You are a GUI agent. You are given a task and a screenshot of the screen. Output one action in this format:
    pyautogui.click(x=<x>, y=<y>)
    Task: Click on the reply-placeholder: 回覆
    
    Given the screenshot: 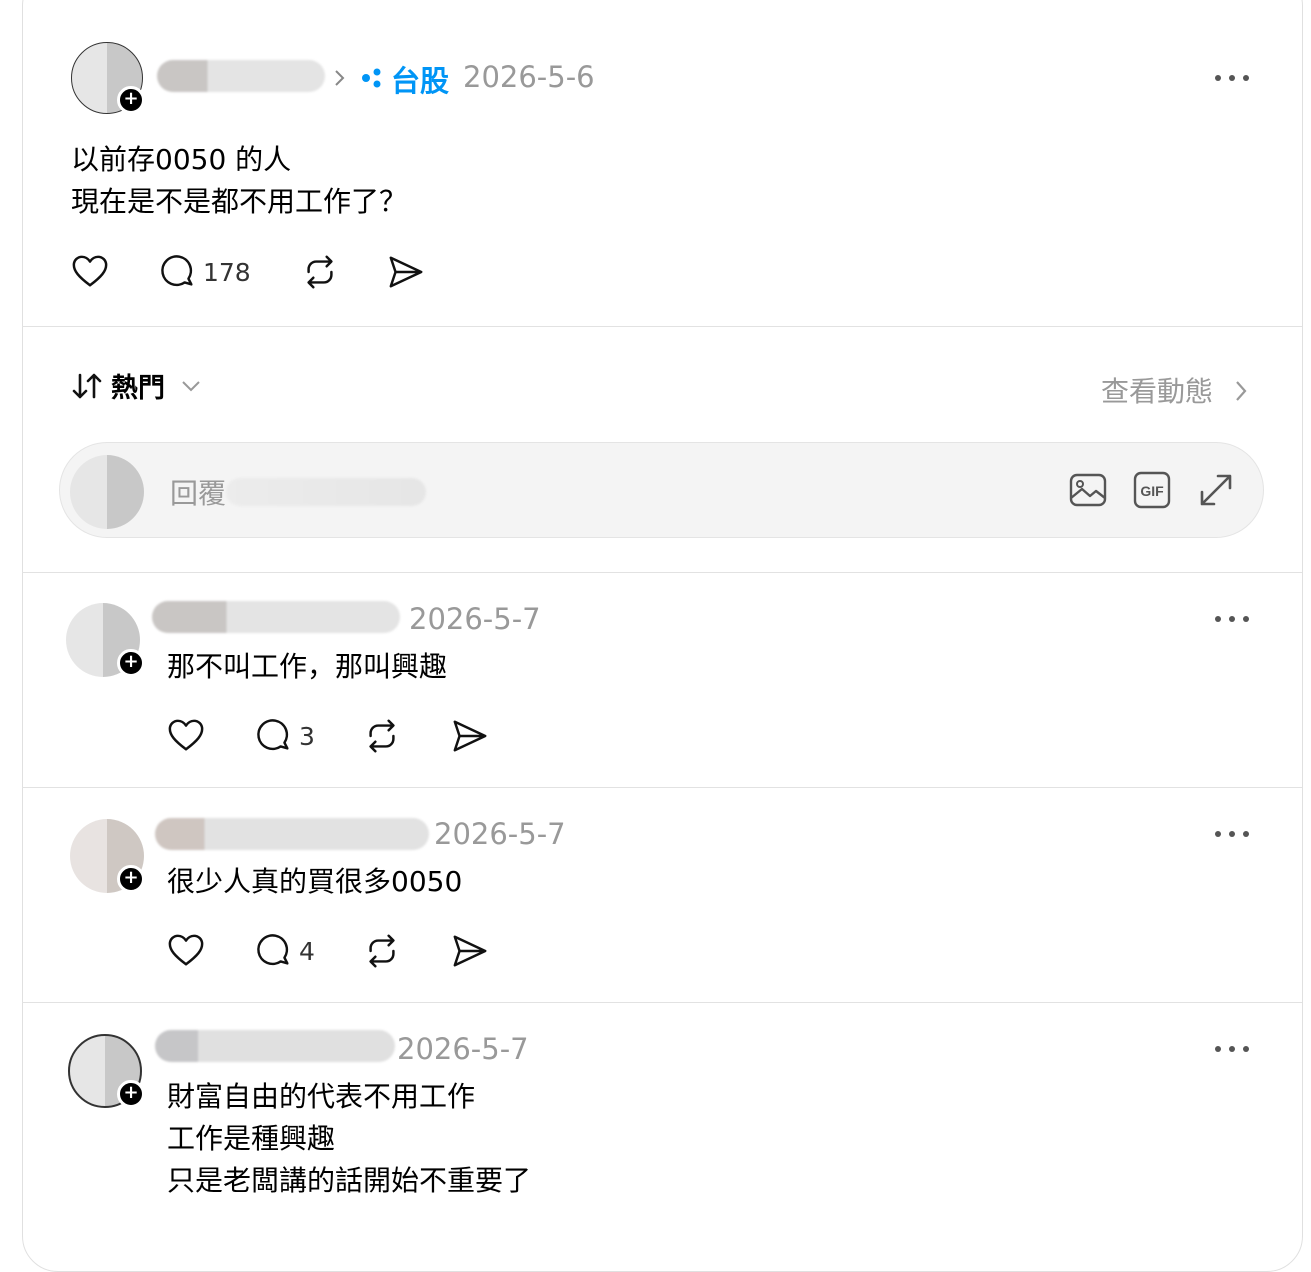 What is the action you would take?
    pyautogui.click(x=198, y=492)
    